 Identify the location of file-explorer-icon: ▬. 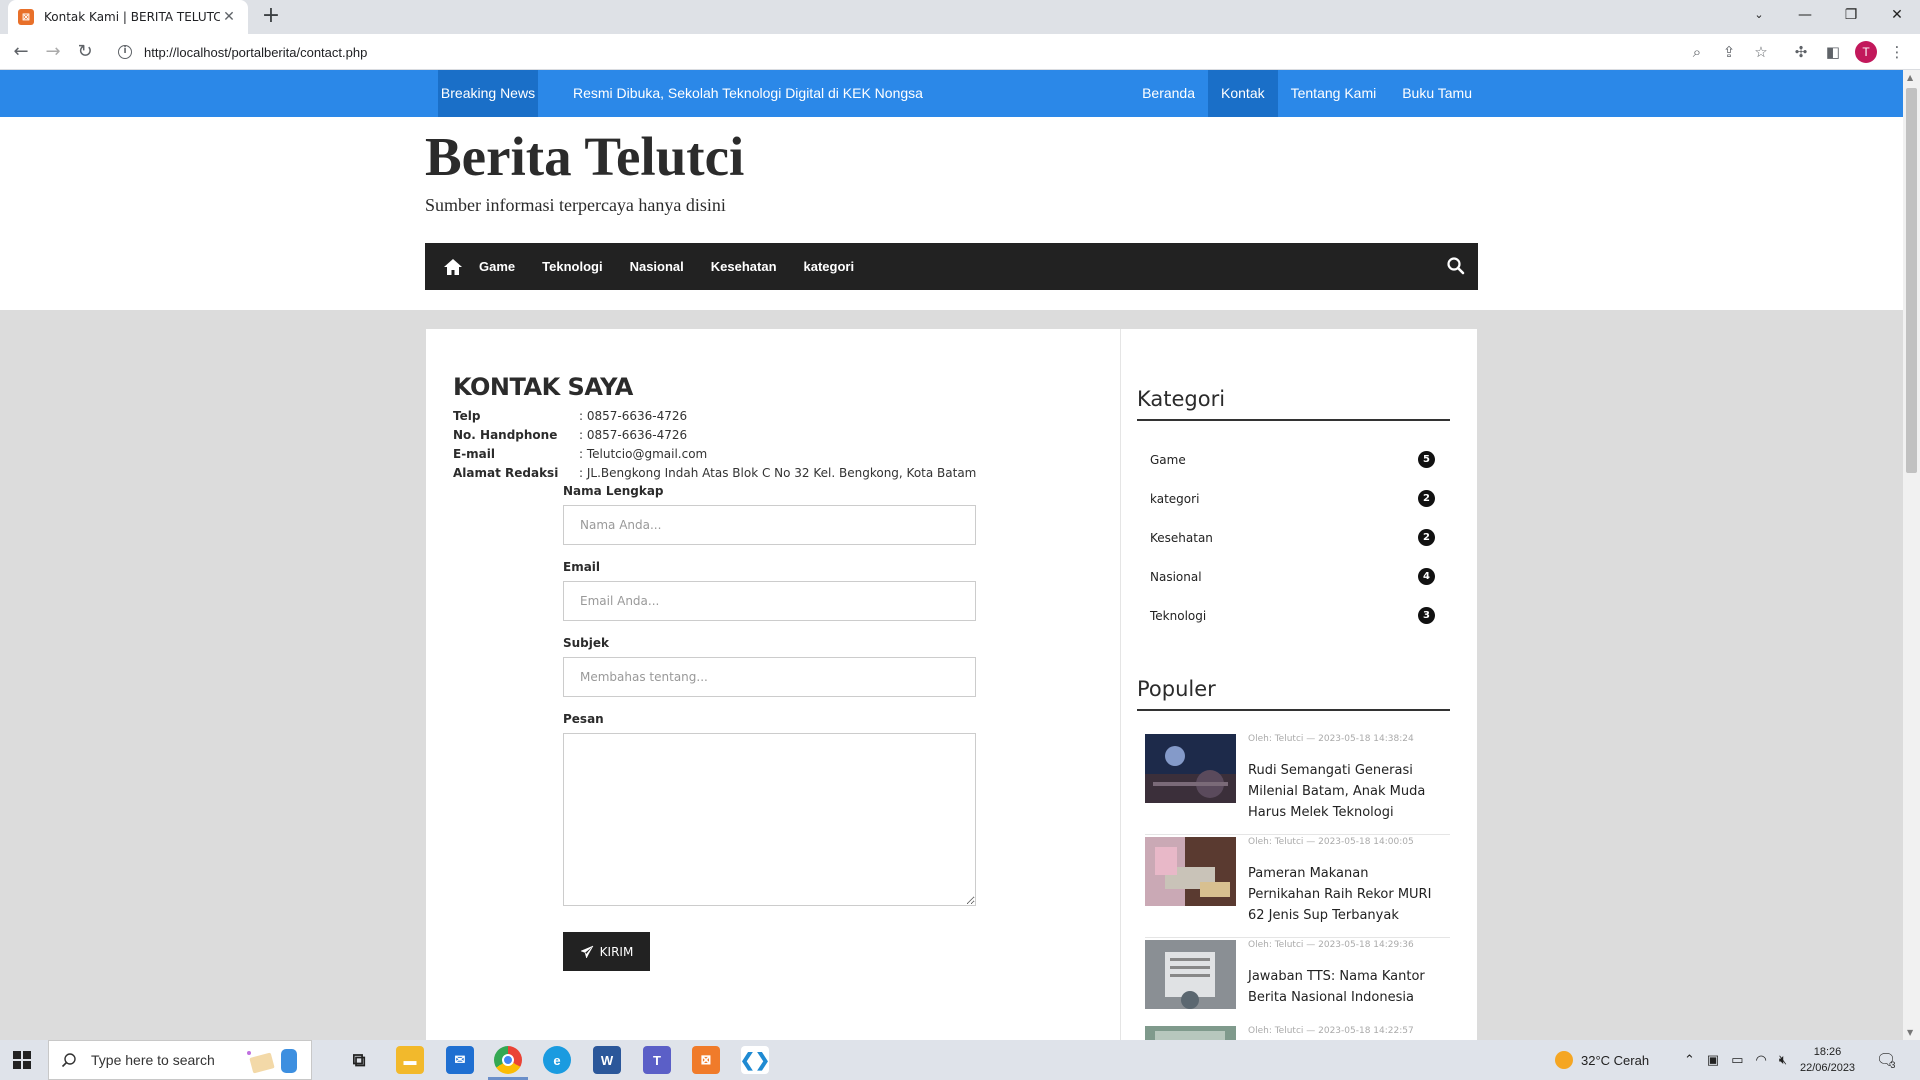
(410, 1060).